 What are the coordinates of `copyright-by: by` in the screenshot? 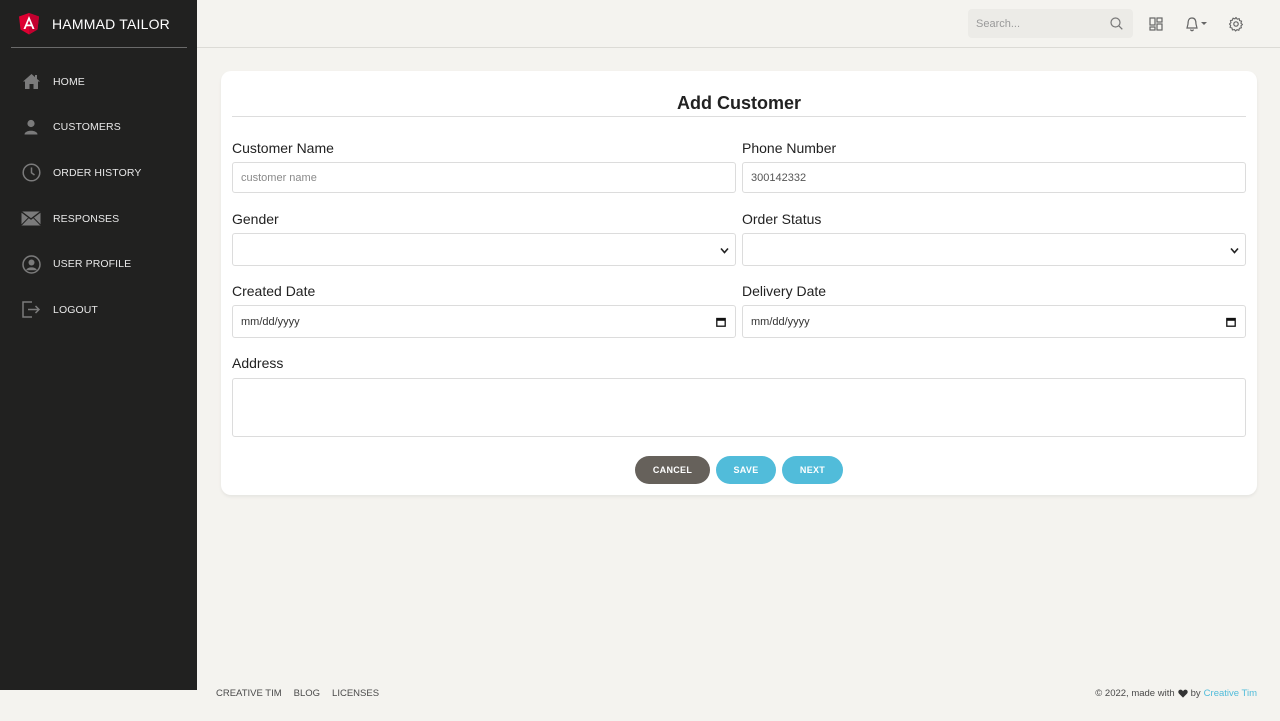 It's located at (1195, 693).